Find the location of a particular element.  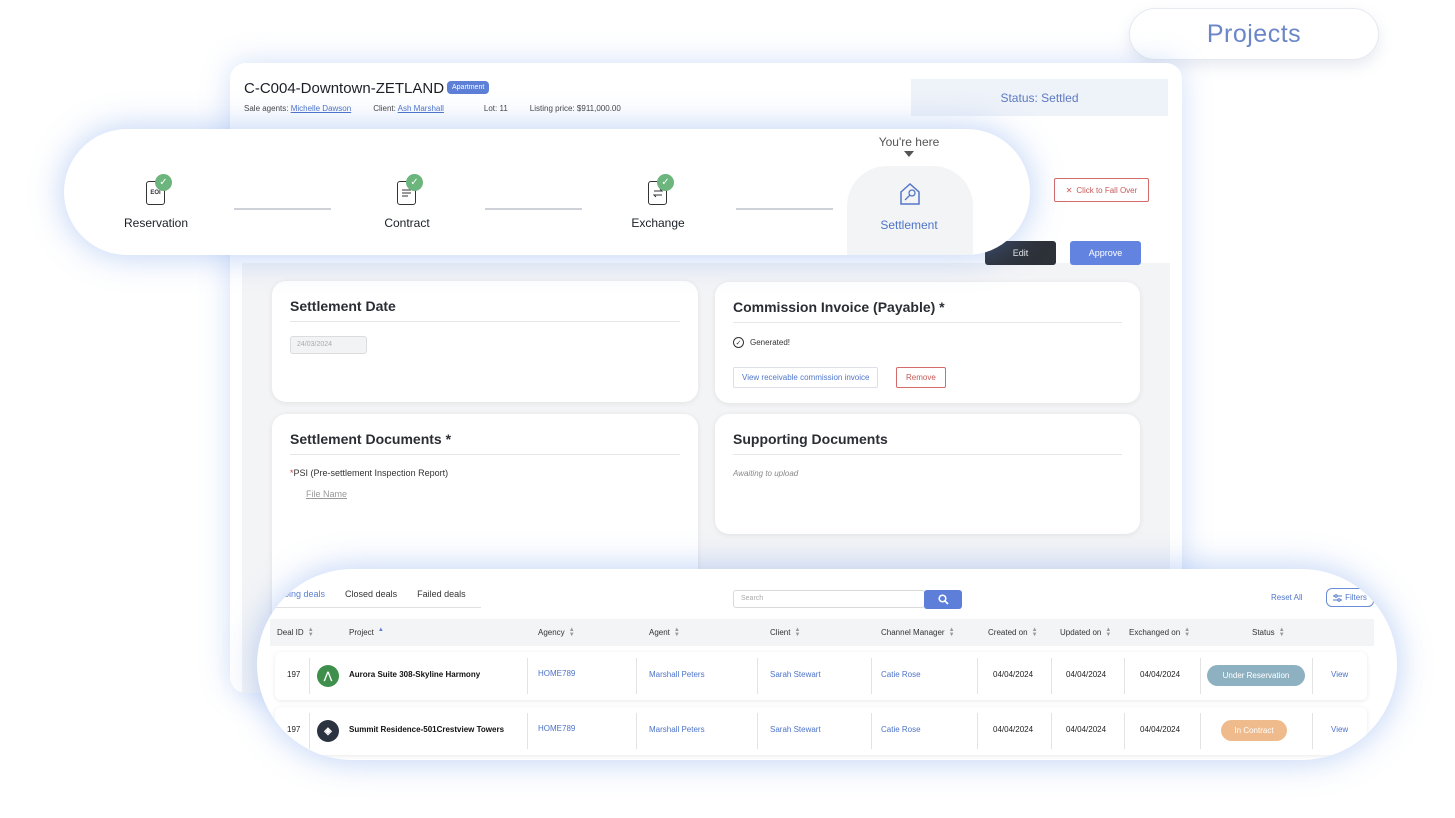

col-label: Status is located at coordinates (1263, 633).